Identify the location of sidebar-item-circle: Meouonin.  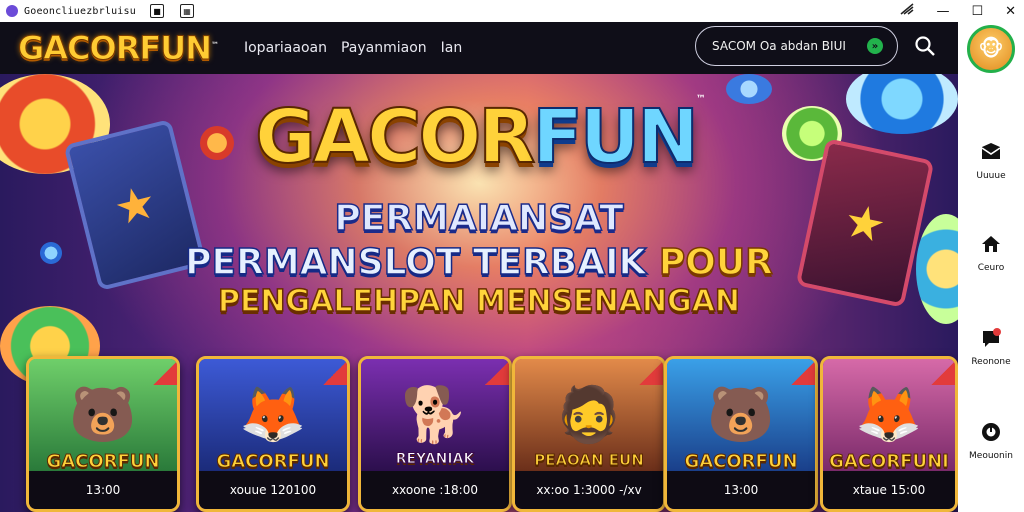
(991, 440).